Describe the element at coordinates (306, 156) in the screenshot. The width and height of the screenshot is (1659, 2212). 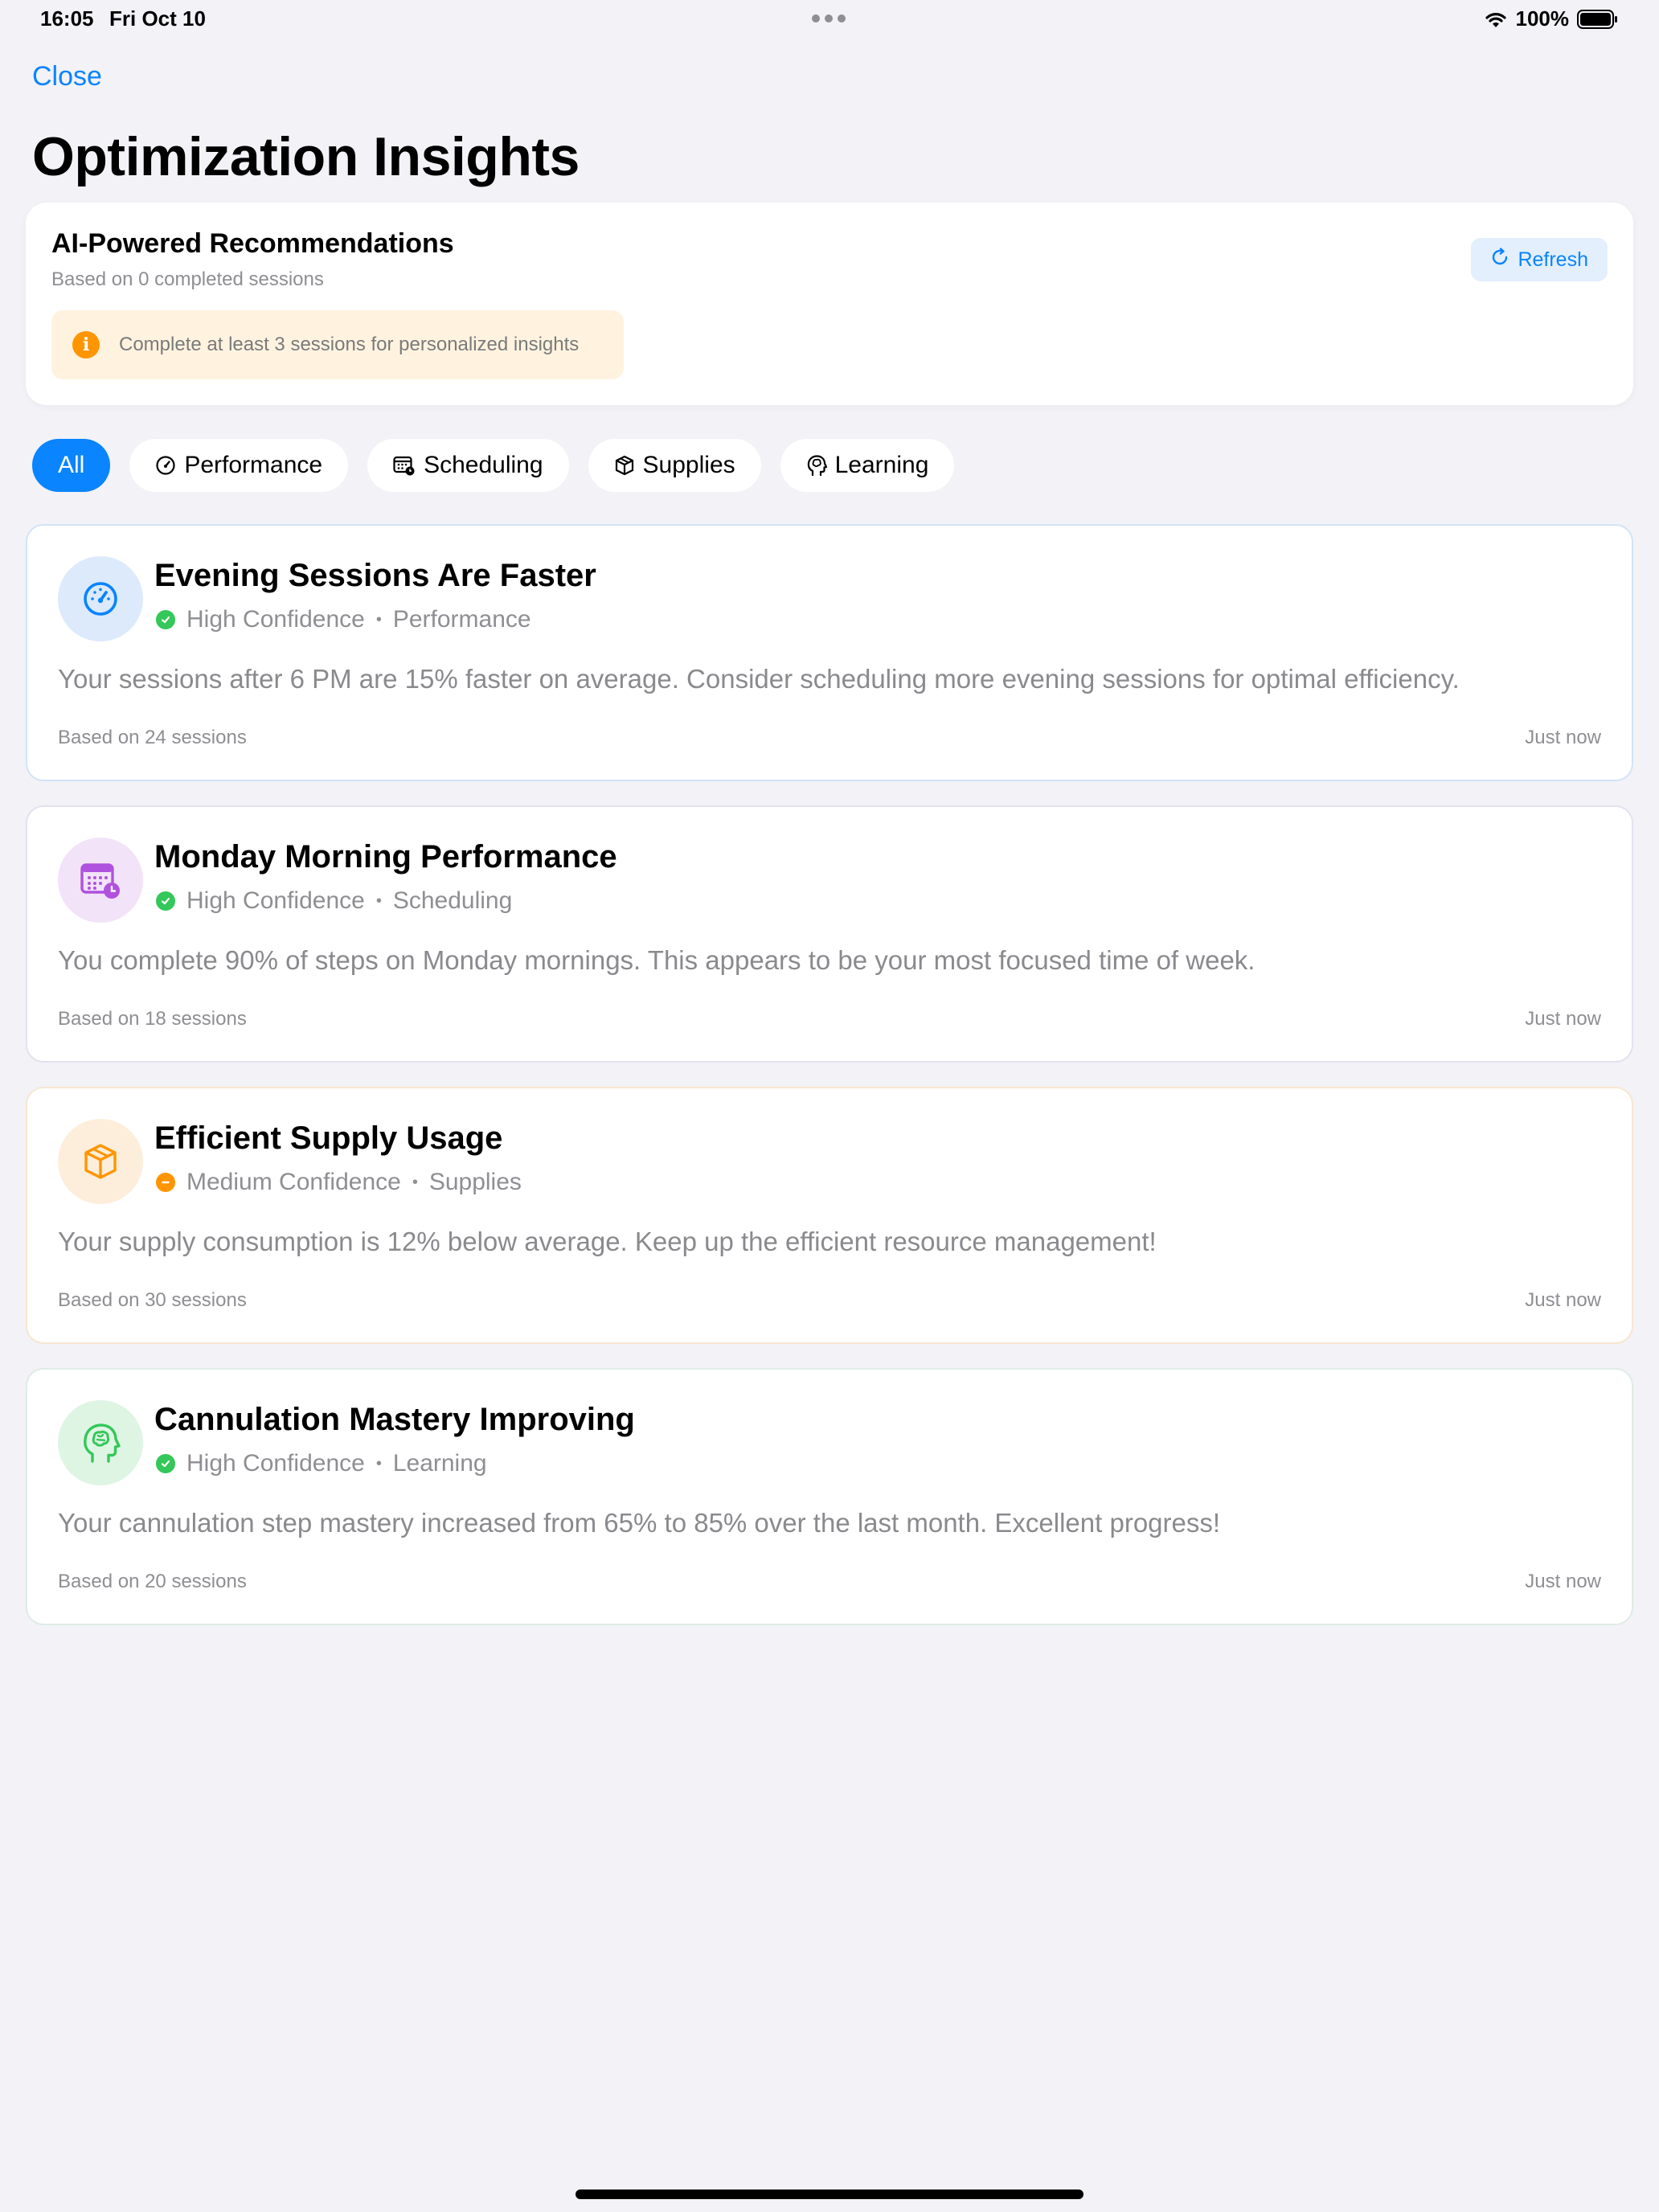
I see `page-title: Optimization Insights` at that location.